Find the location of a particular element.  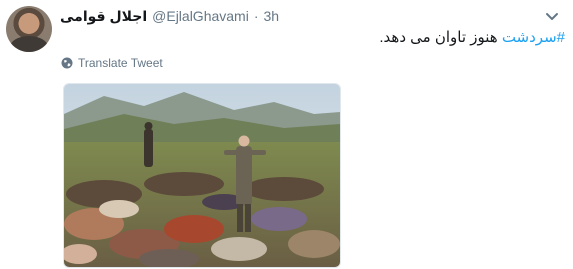

translate-tweet-button: Translate Tweet is located at coordinates (112, 63).